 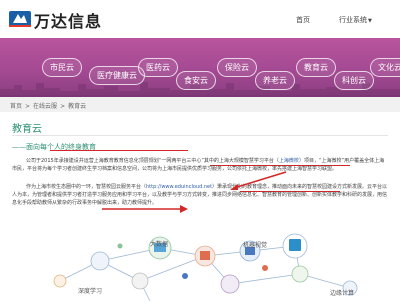 I want to click on platform-text-prefix: 作为上海市校生态圈中的一环，智慧校园云服务平台（, so click(x=86, y=187).